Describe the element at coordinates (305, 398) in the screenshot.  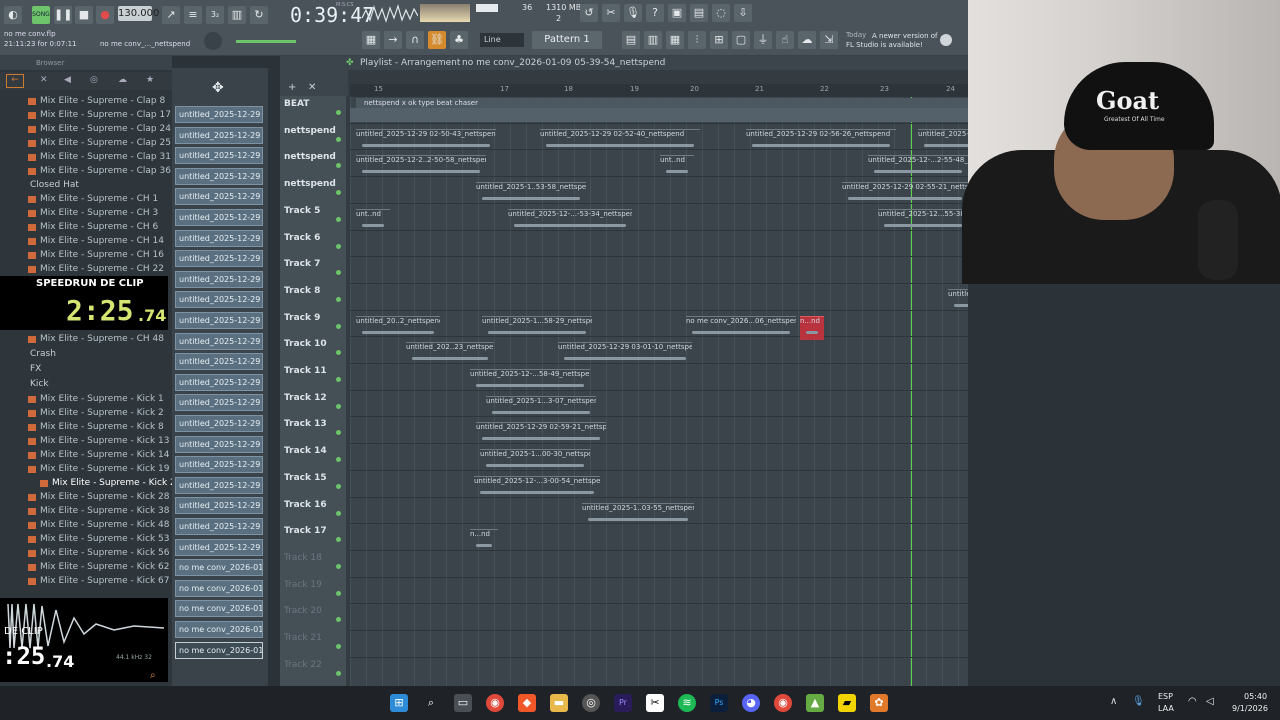
I see `track-name: Track 12` at that location.